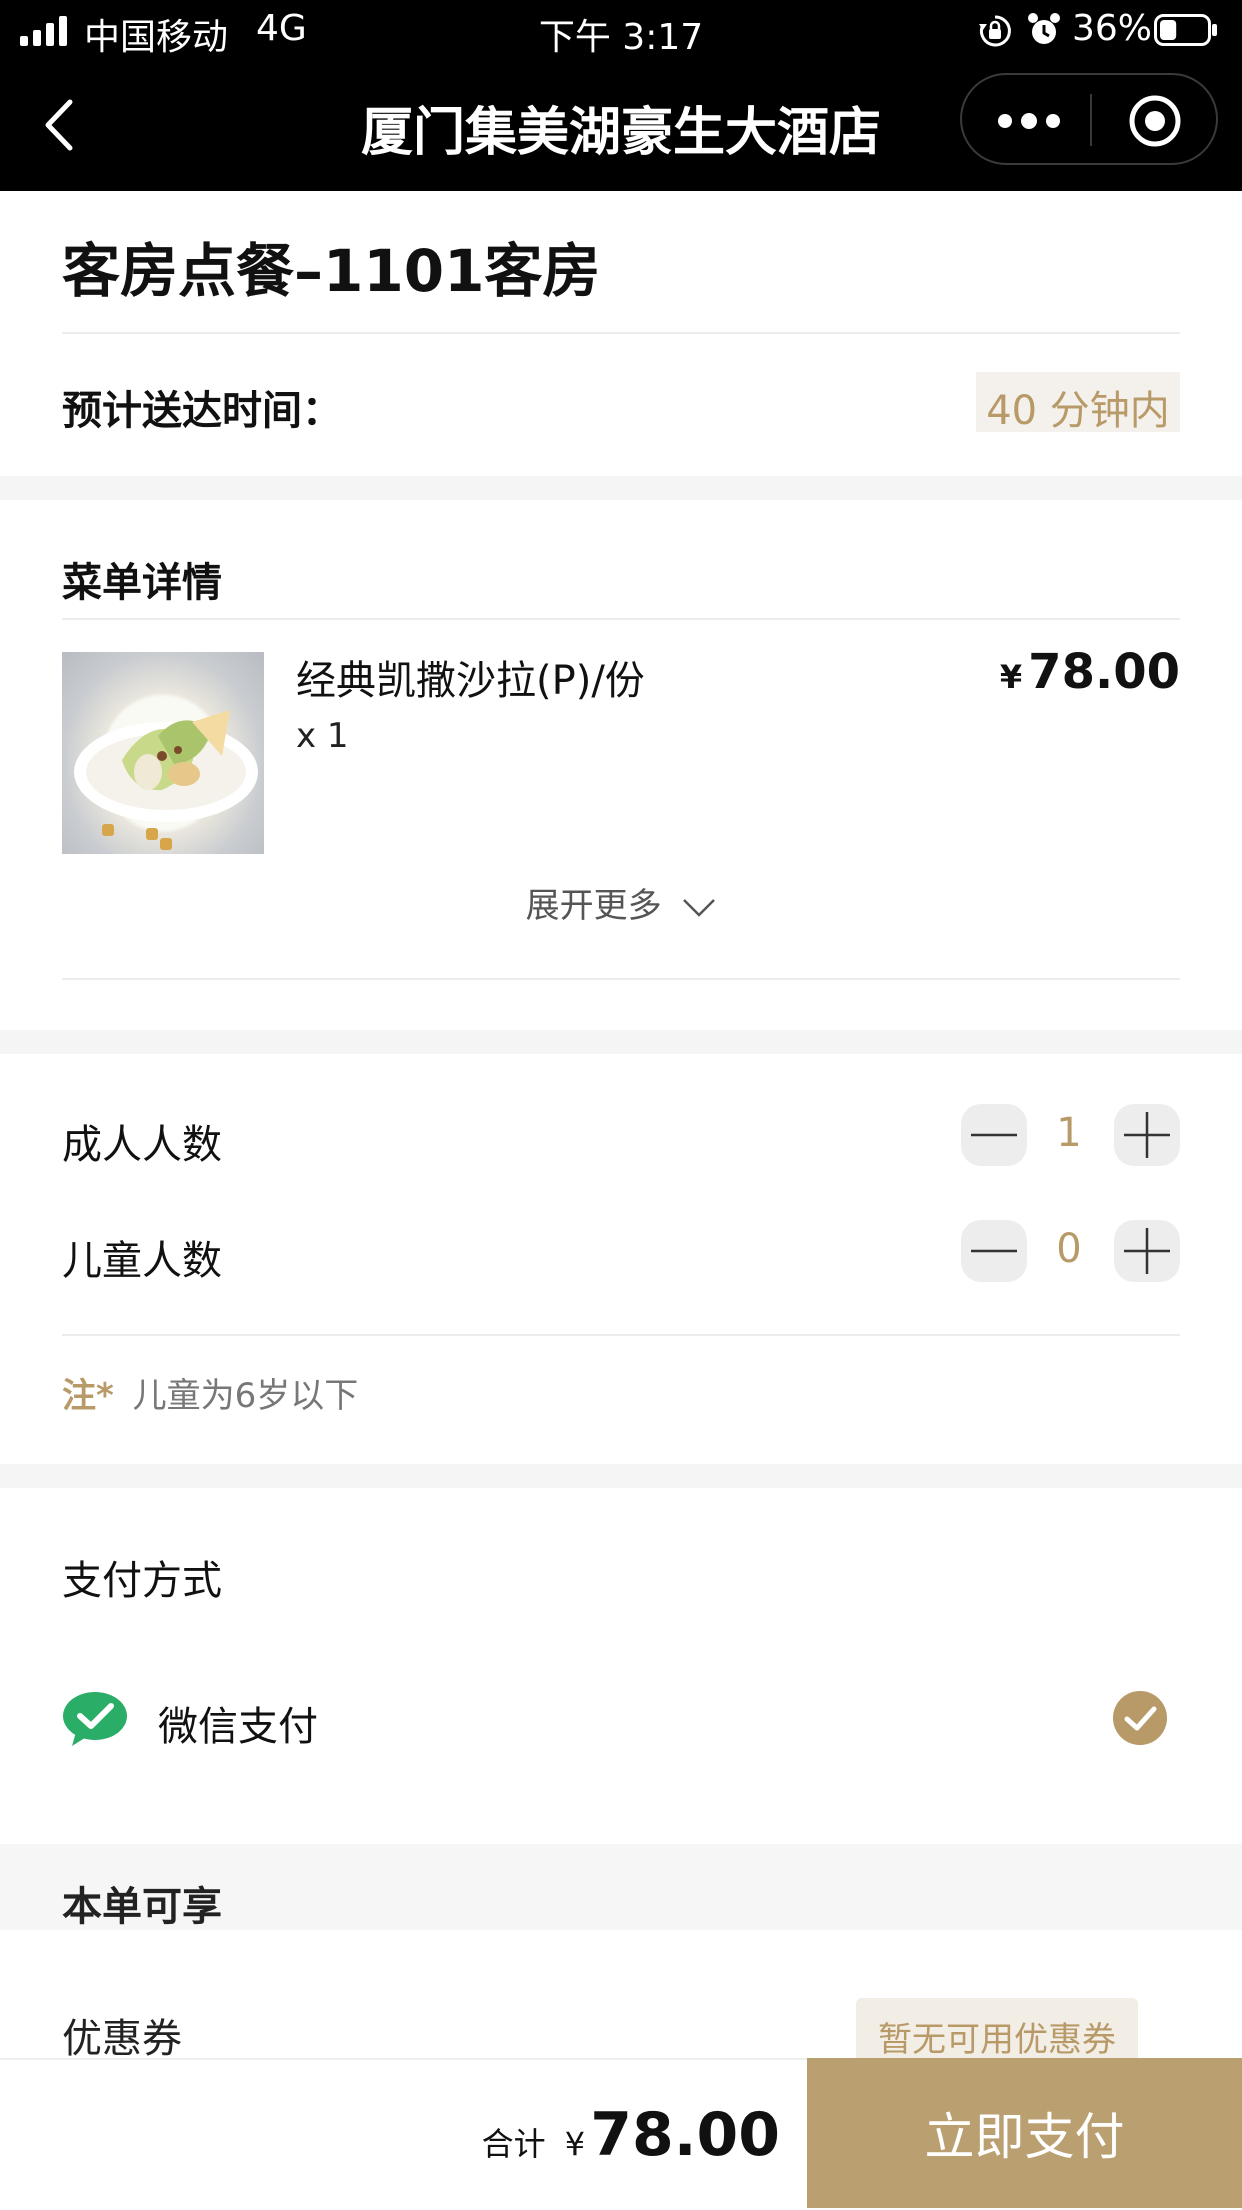  Describe the element at coordinates (1024, 2133) in the screenshot. I see `pay-now-button: 立即支付` at that location.